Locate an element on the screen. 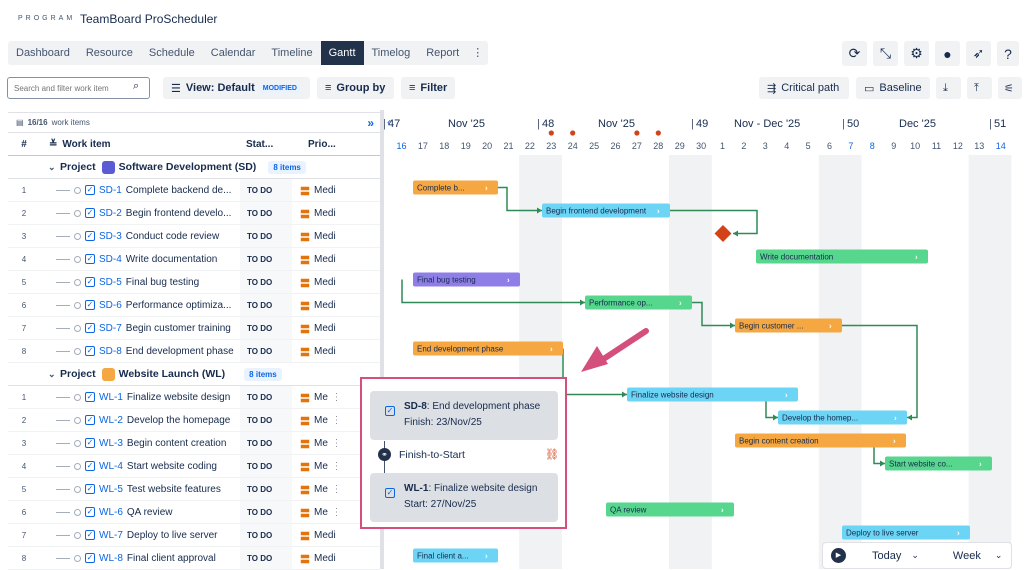  group-by-button: ≡ Group by is located at coordinates (355, 88).